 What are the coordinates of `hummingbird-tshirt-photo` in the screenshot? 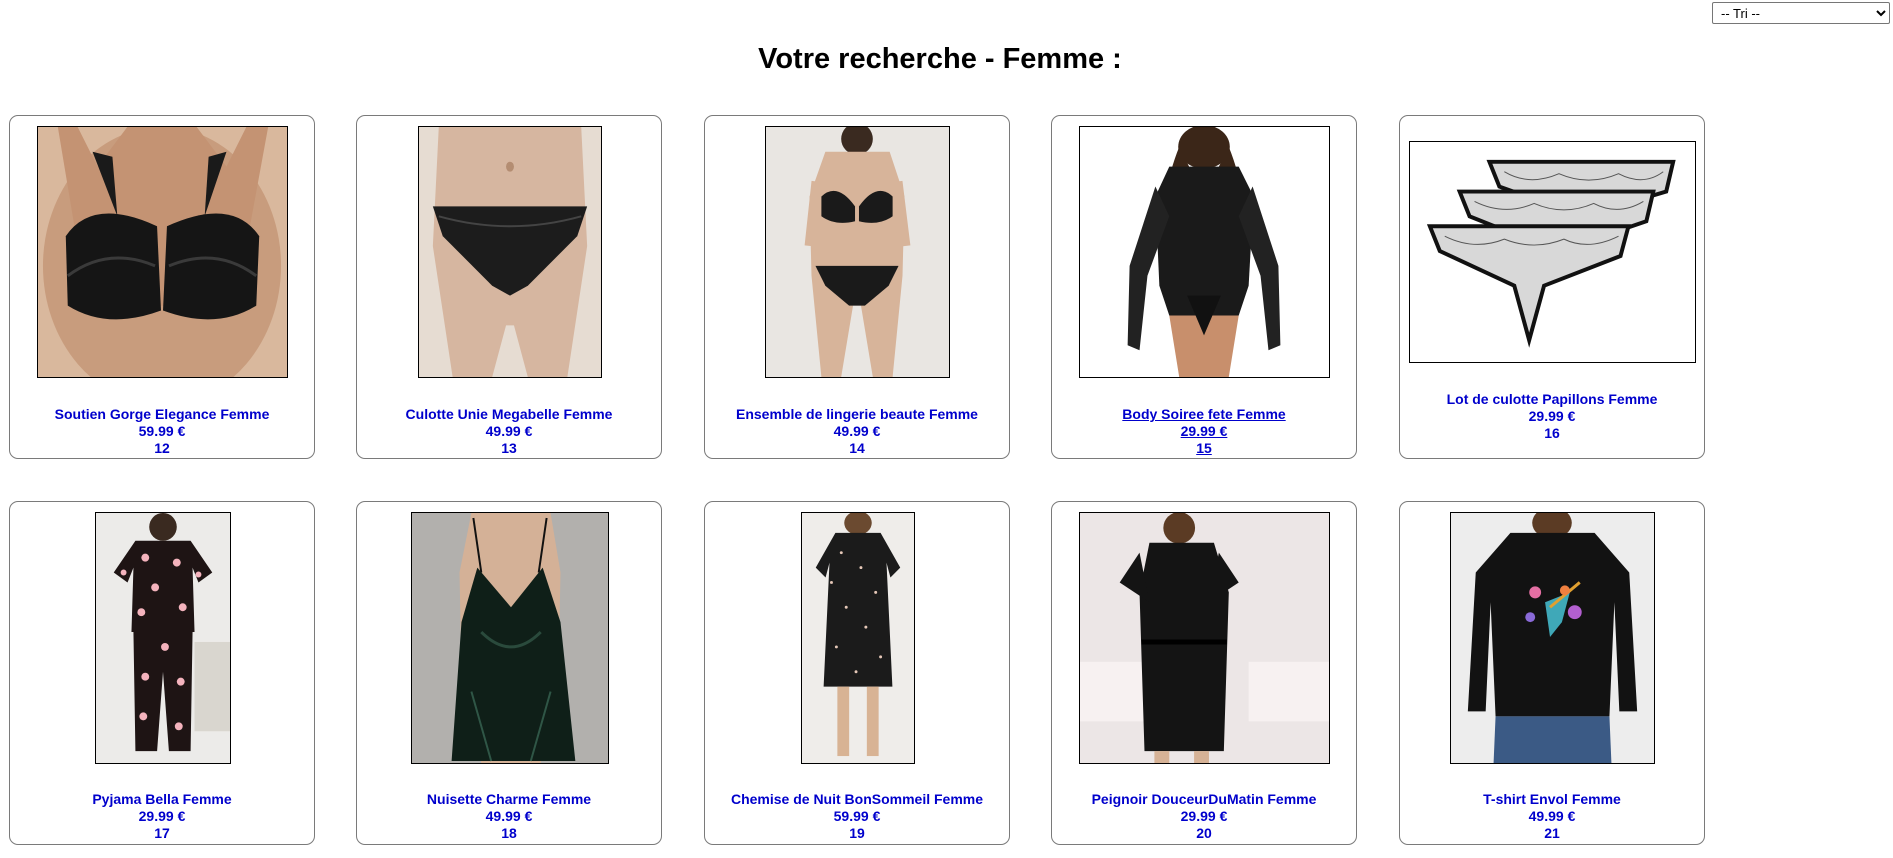 It's located at (1552, 638).